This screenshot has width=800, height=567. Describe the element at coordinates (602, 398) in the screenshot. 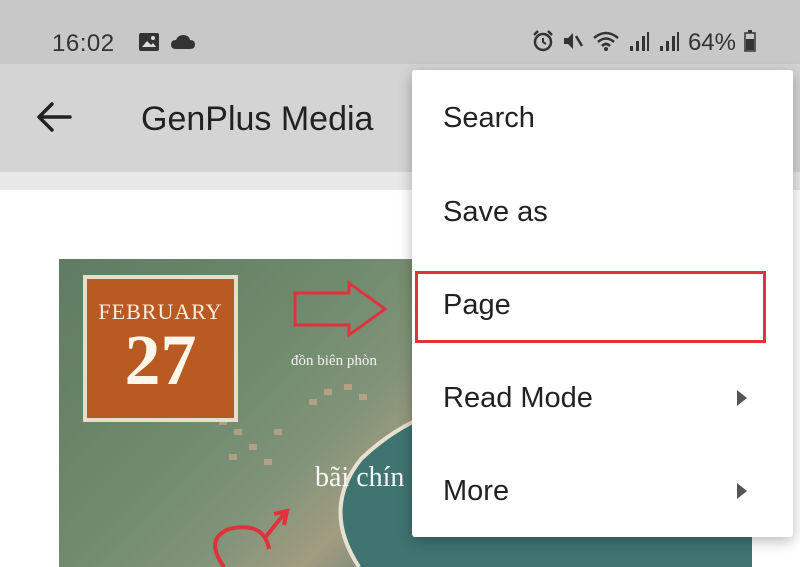

I see `menu-item-read-mode: Read Mode` at that location.